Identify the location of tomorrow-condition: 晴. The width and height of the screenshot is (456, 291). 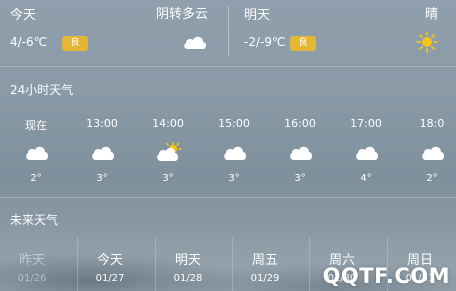
(431, 14).